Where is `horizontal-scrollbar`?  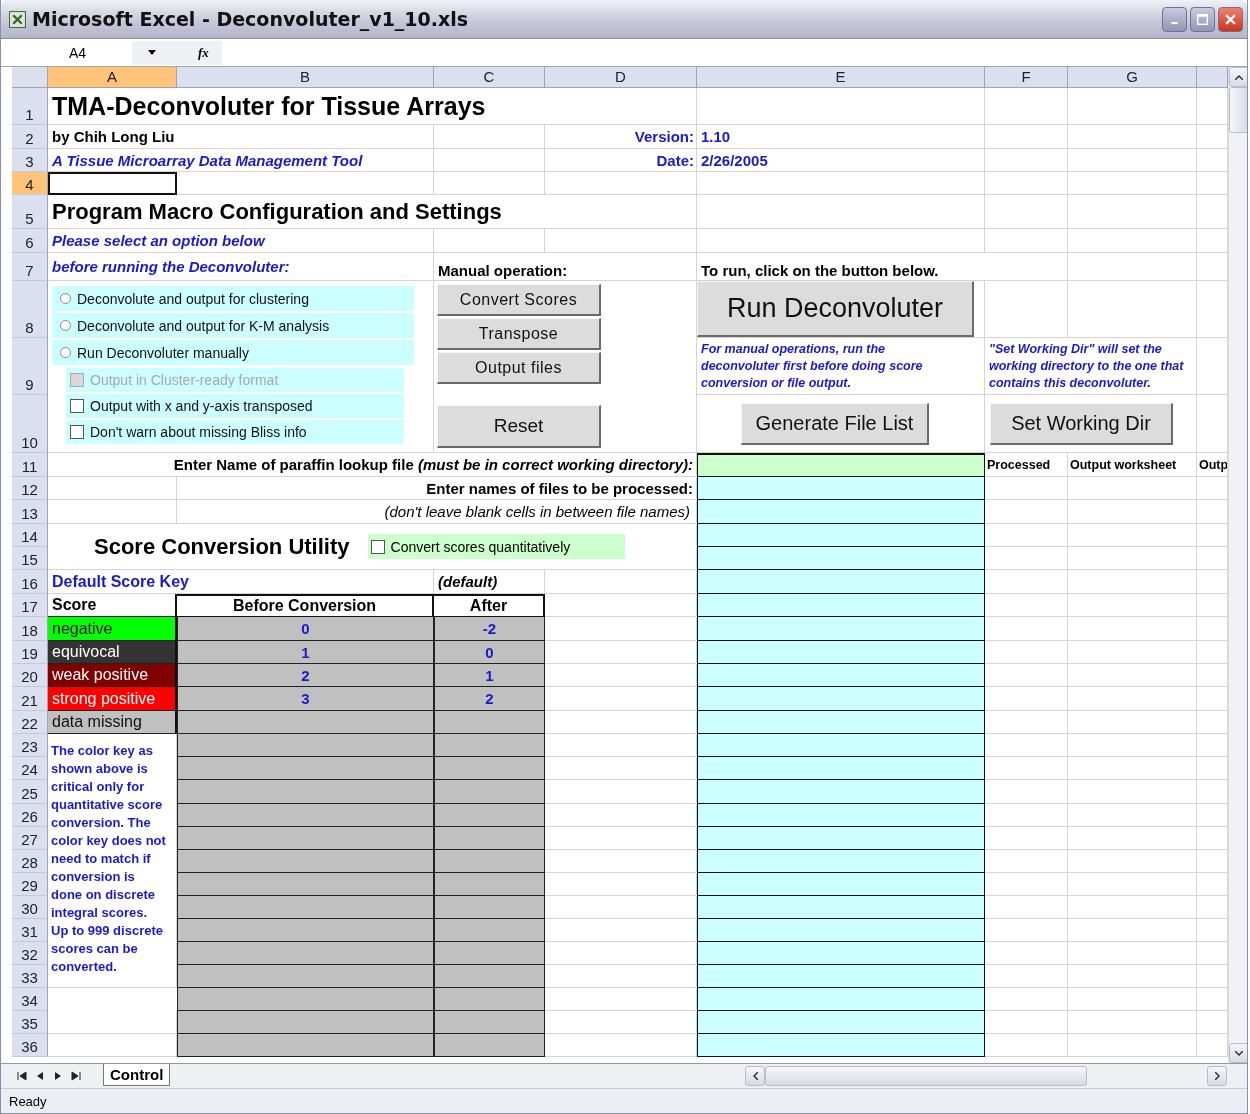
horizontal-scrollbar is located at coordinates (986, 1076).